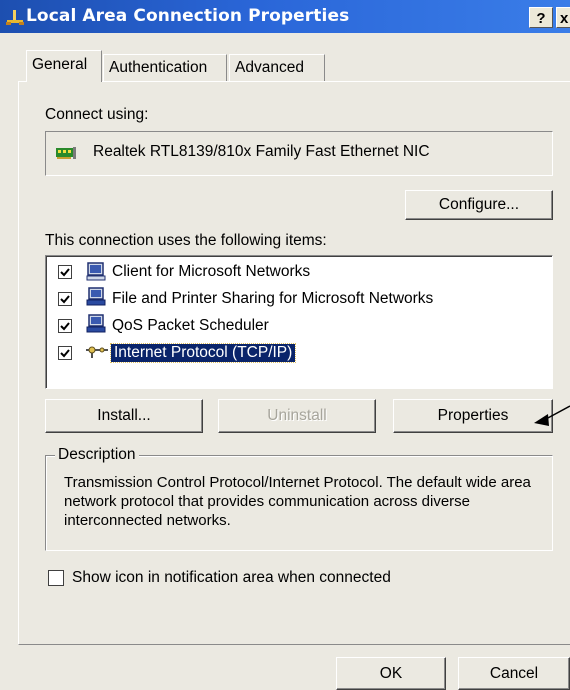 This screenshot has height=690, width=570. I want to click on tab-advanced: Advanced, so click(277, 68).